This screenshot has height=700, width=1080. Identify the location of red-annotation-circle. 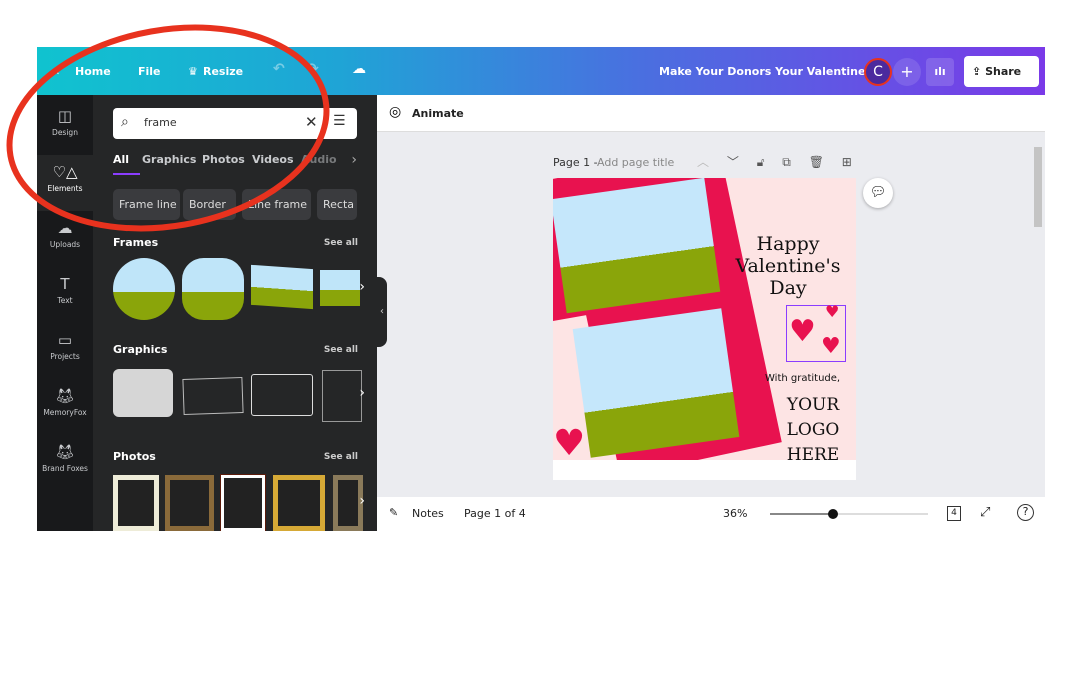
(168, 128).